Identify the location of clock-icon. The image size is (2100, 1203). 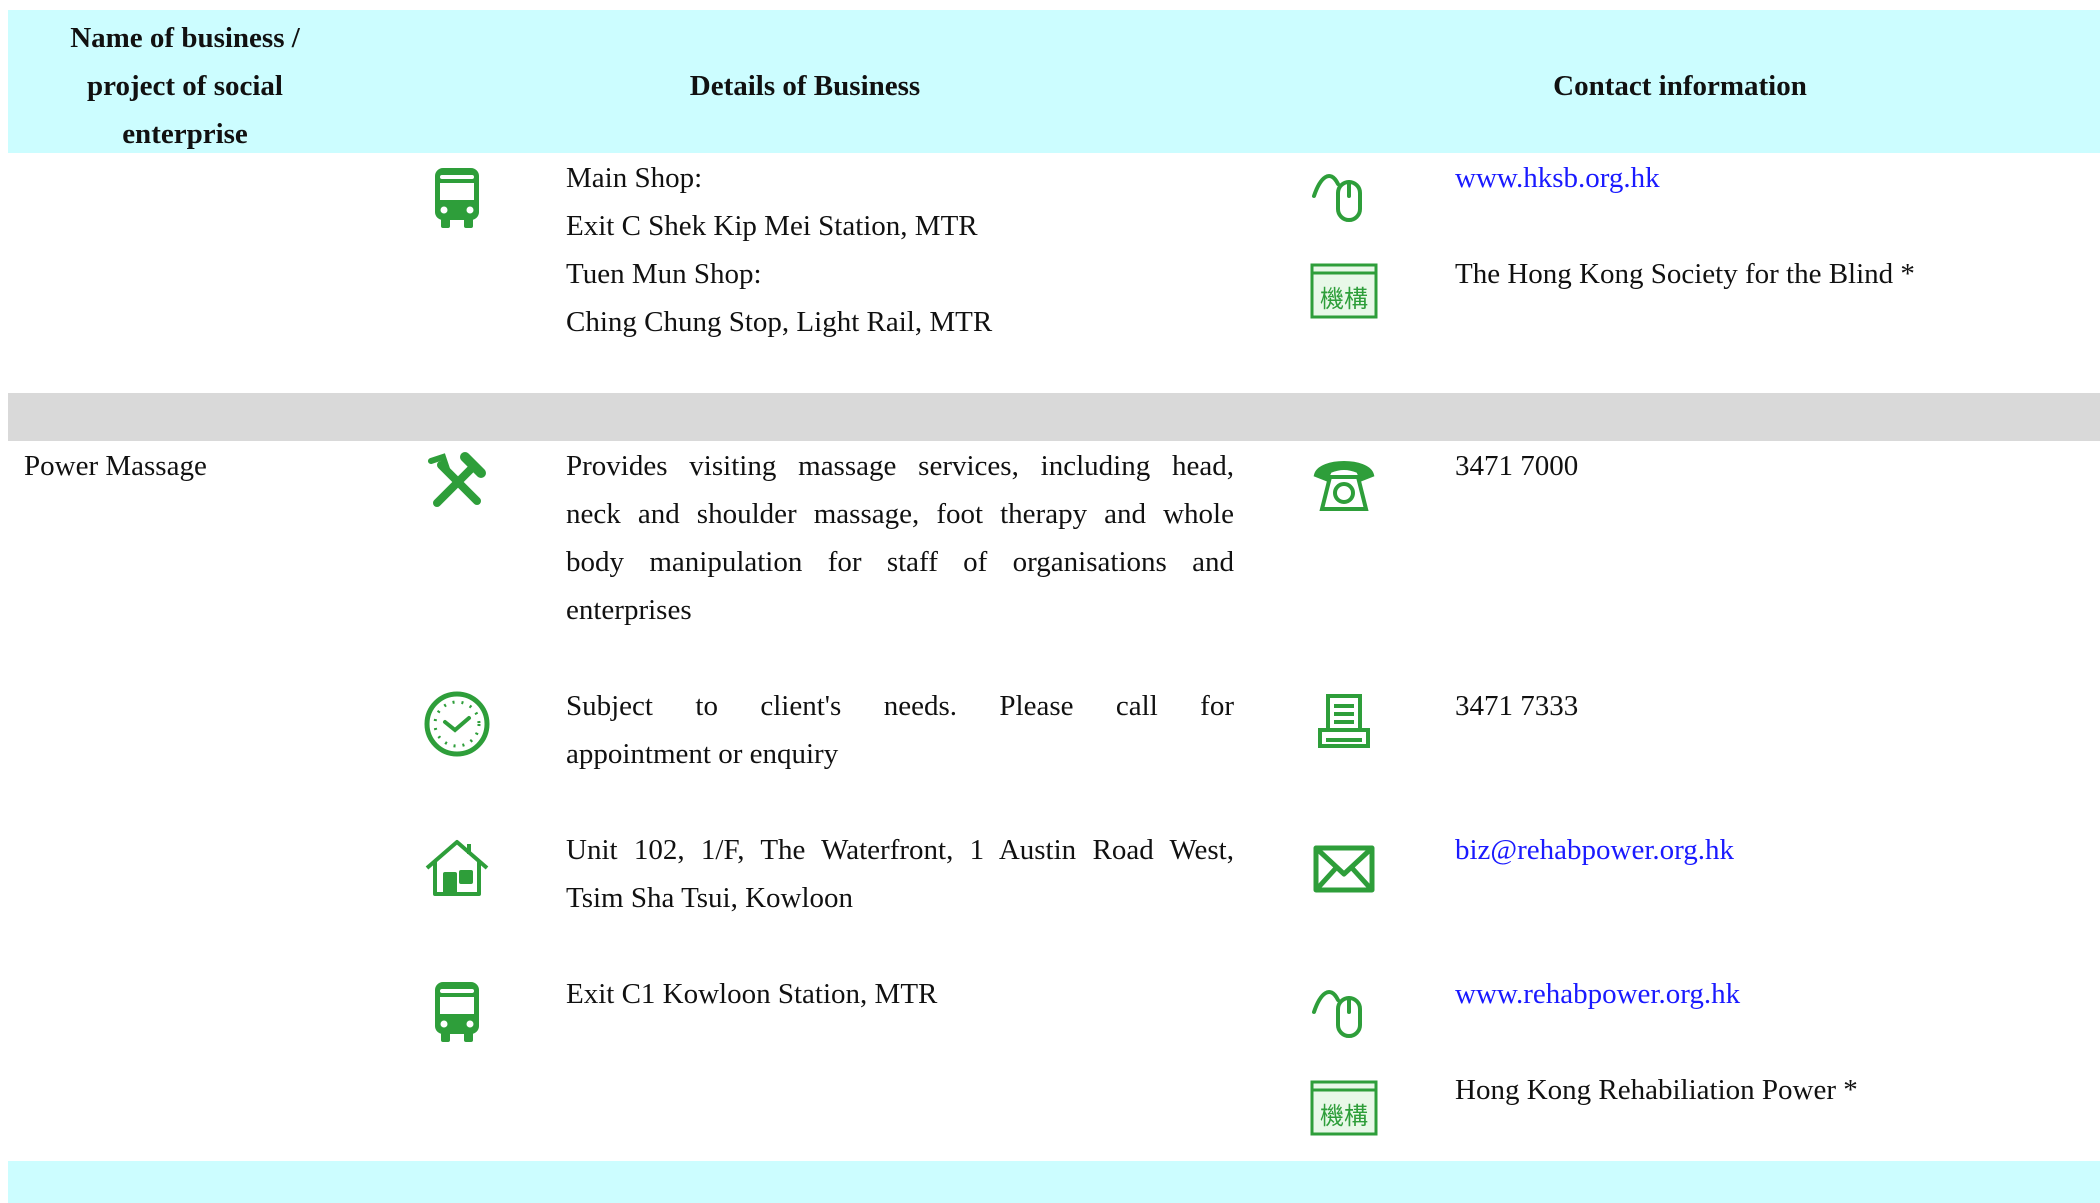
(457, 724).